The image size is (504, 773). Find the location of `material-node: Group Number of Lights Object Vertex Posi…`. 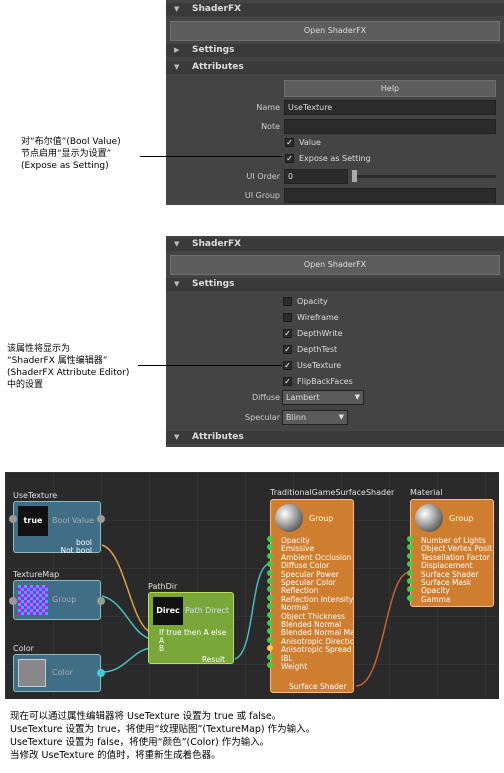

material-node: Group Number of Lights Object Vertex Posi… is located at coordinates (450, 553).